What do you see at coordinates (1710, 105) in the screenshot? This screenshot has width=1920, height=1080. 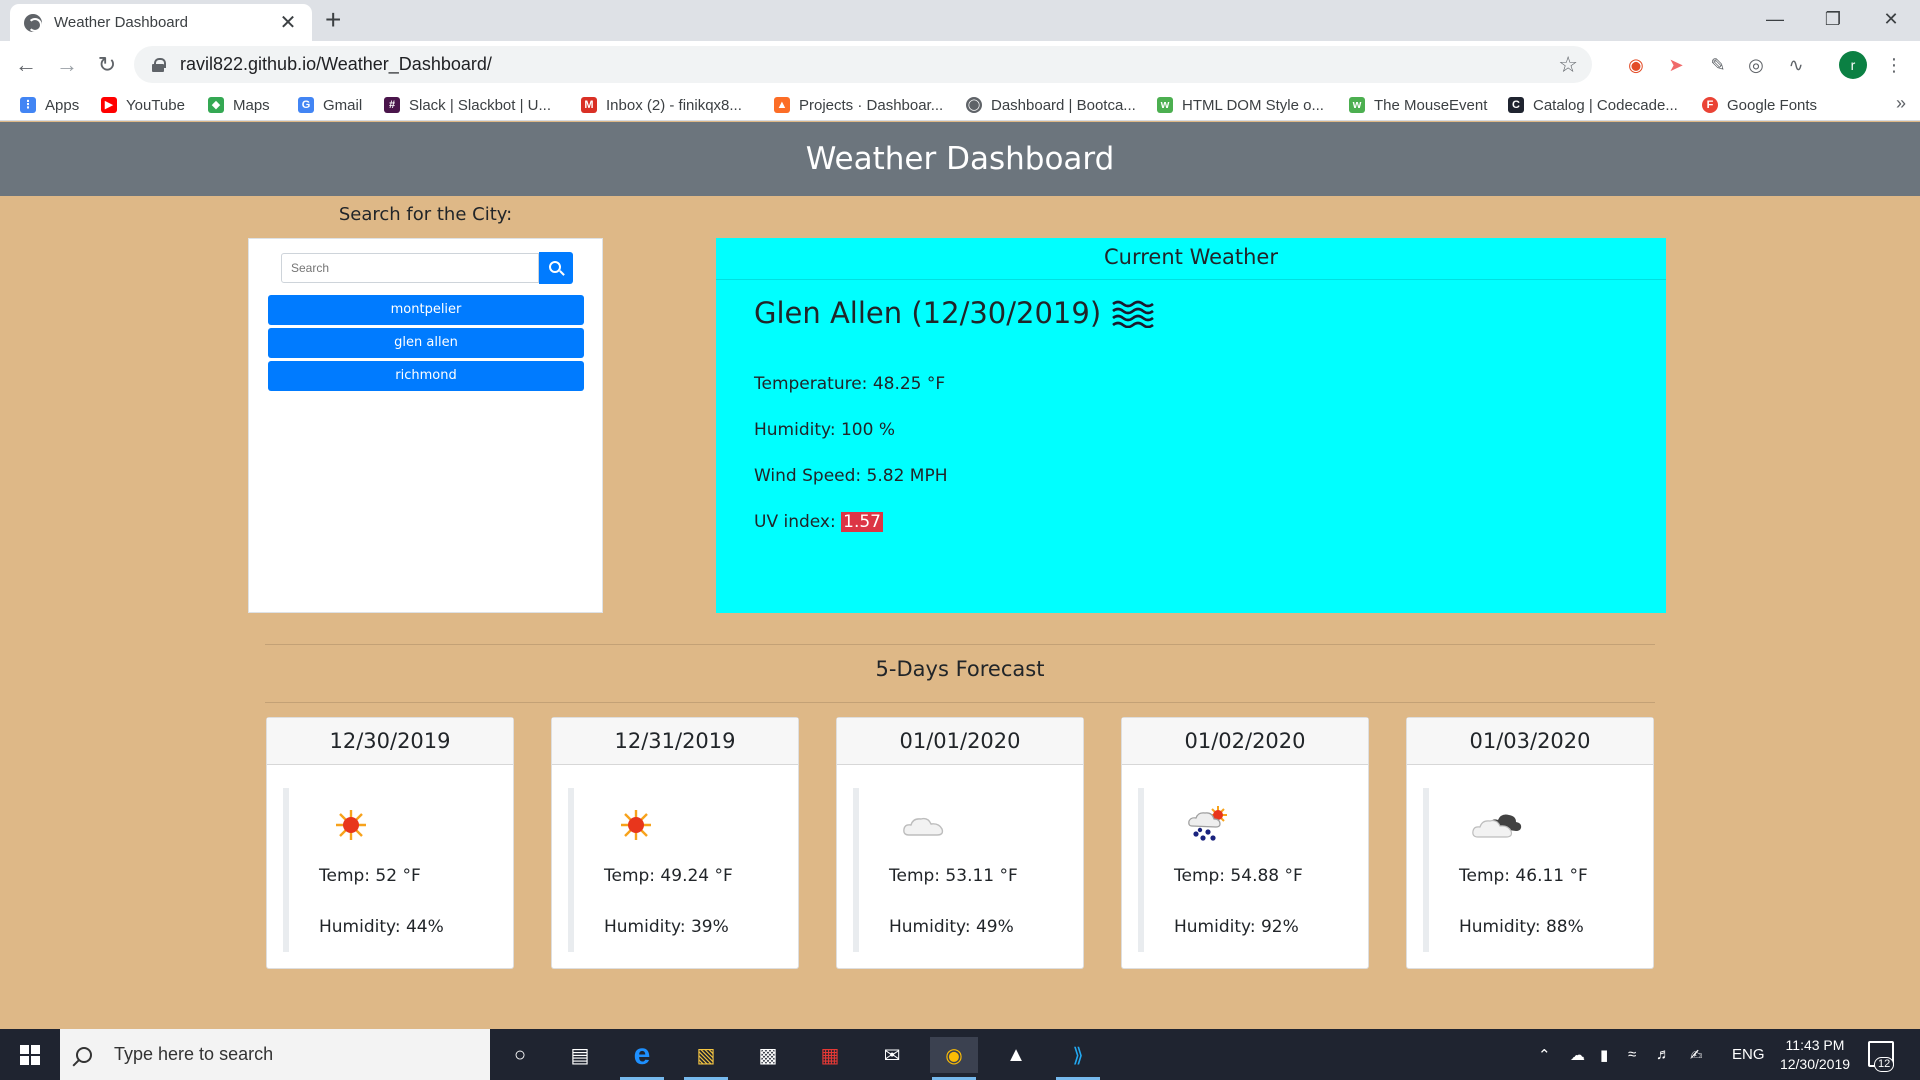 I see `google-fonts-icon: F` at bounding box center [1710, 105].